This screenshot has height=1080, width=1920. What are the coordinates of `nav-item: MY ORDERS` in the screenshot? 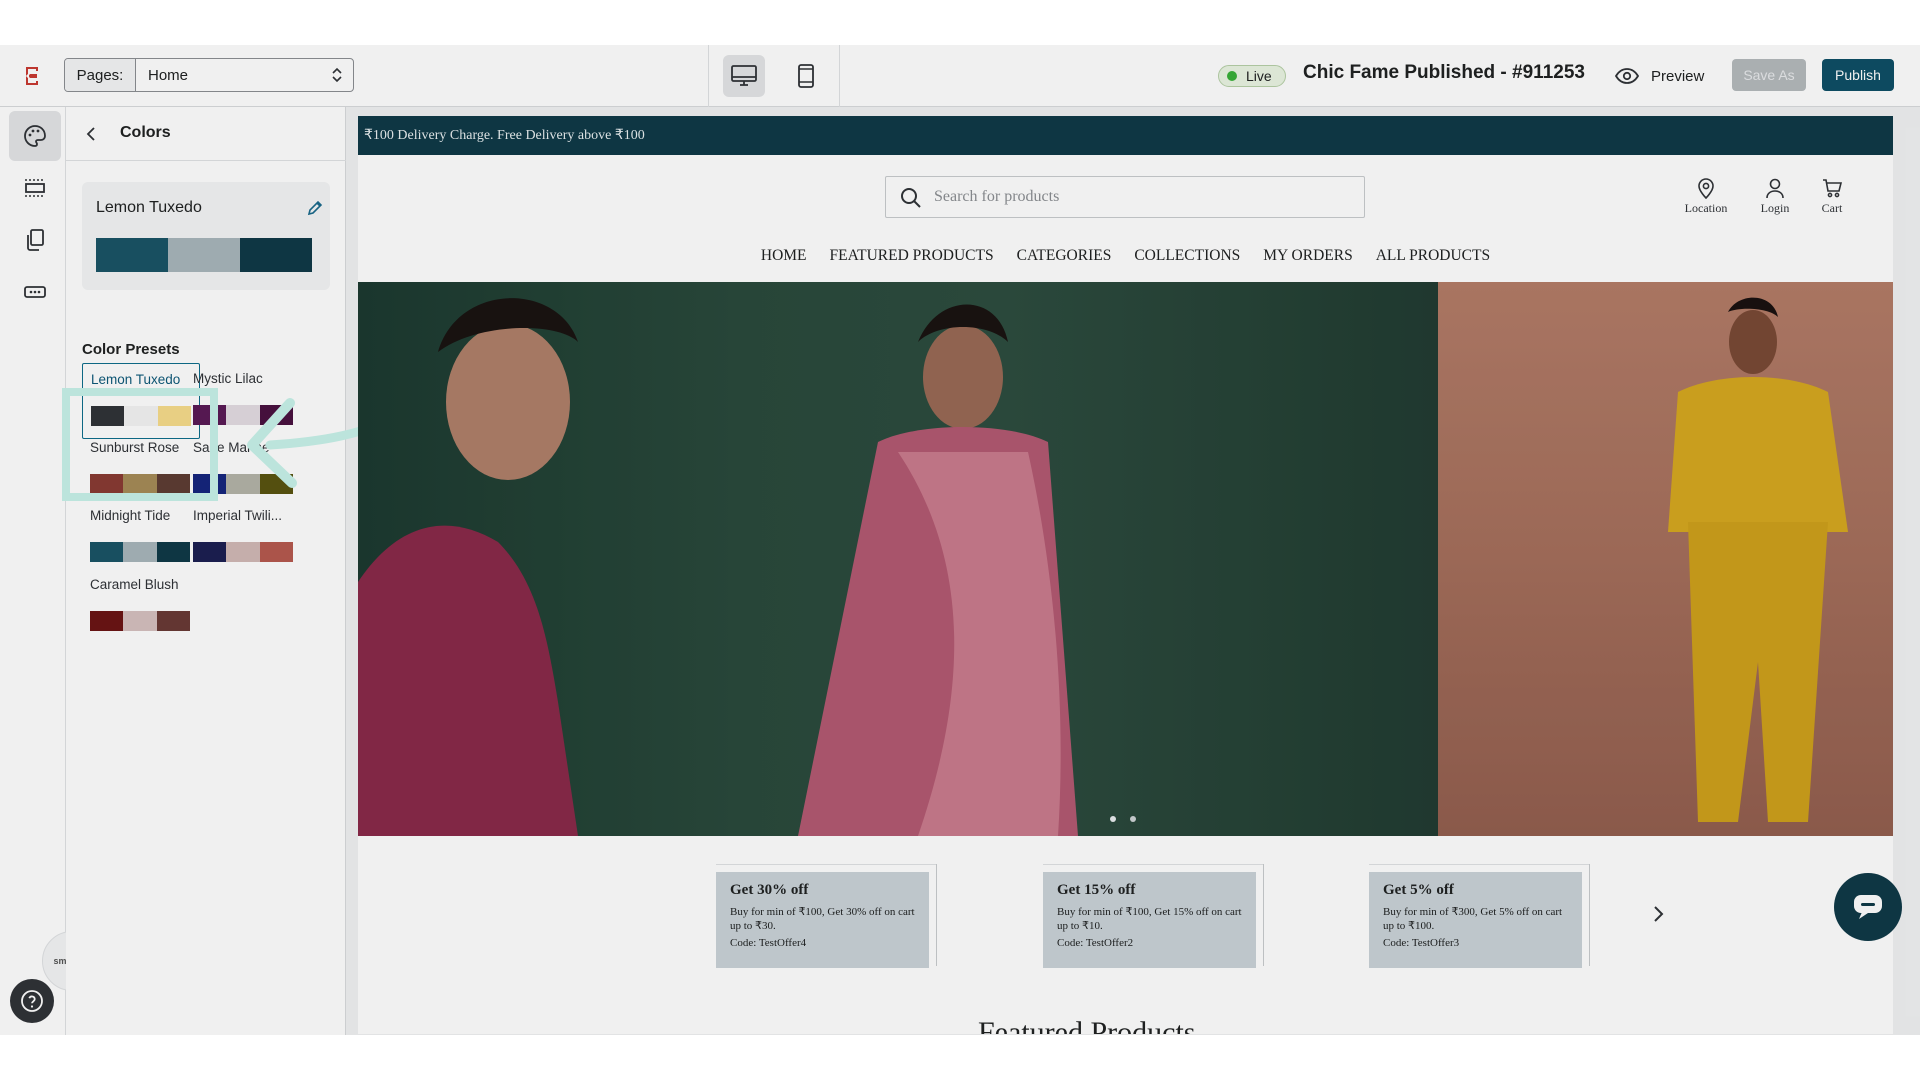 It's located at (1307, 256).